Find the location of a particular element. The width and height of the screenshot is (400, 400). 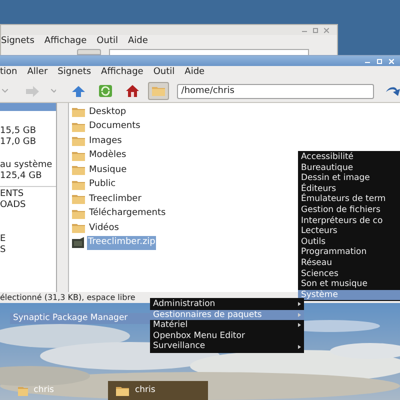

home-icon is located at coordinates (132, 91).